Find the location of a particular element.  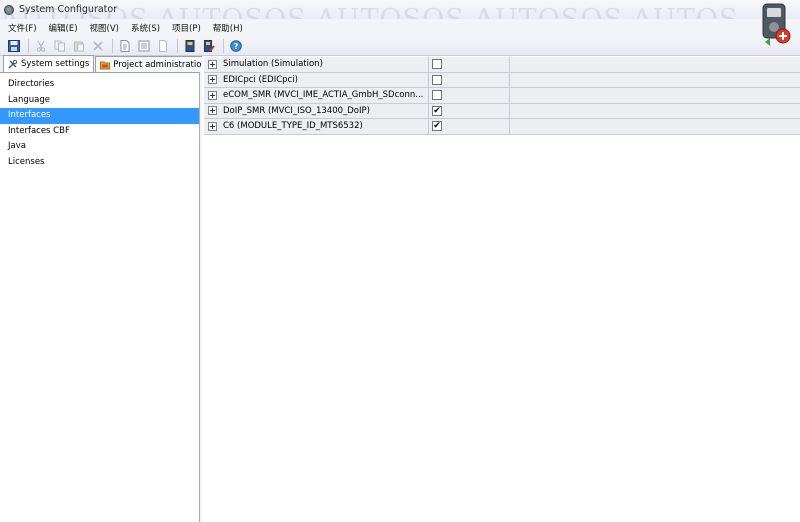

table-row: C6 (MODULE_TYPE_ID_MTS6532) ✔ is located at coordinates (502, 126).